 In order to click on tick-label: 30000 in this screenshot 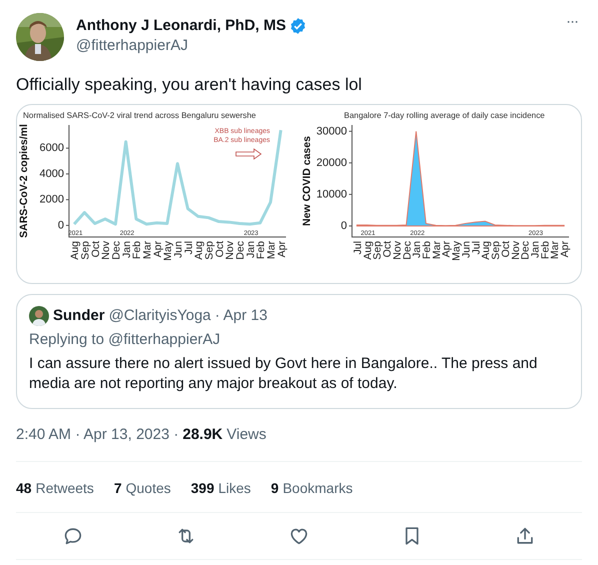, I will do `click(331, 131)`.